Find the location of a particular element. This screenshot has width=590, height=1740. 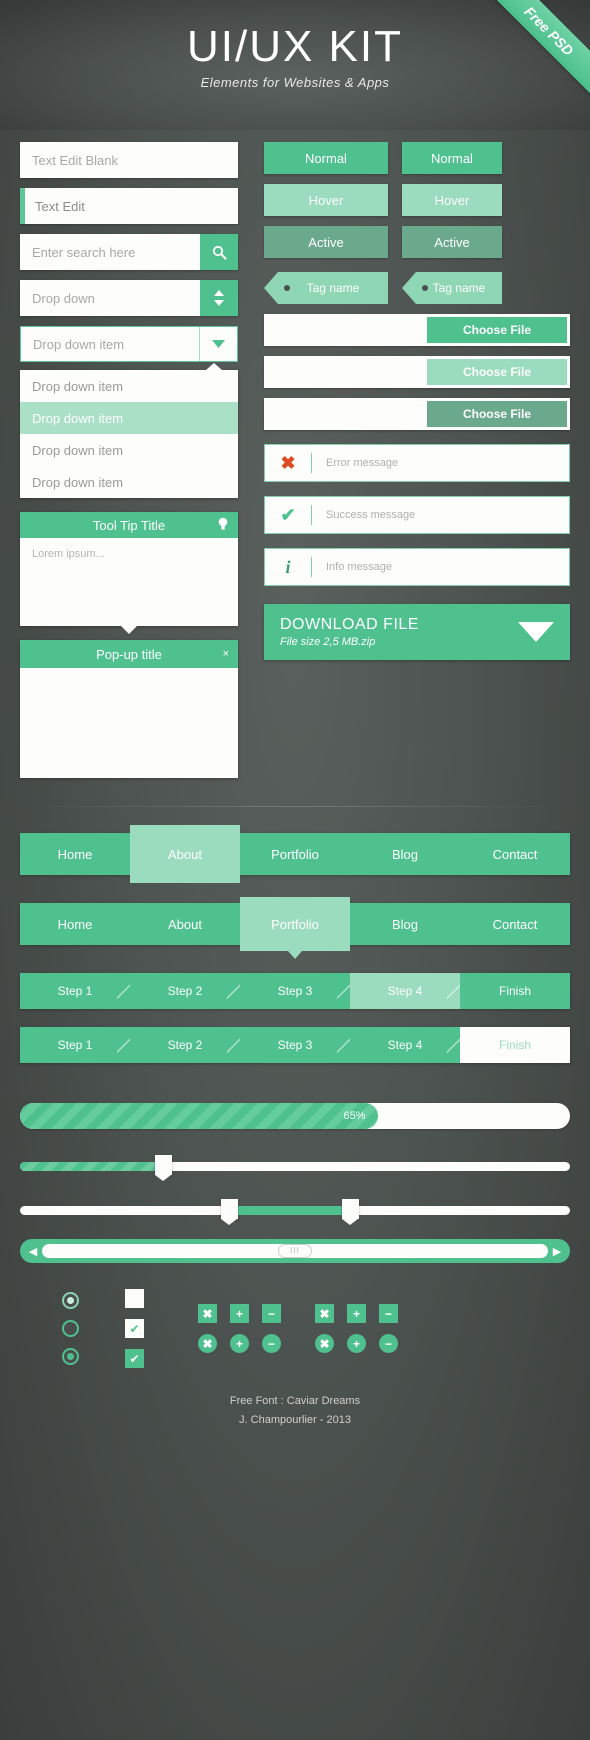

radio-button-selected is located at coordinates (70, 1356).